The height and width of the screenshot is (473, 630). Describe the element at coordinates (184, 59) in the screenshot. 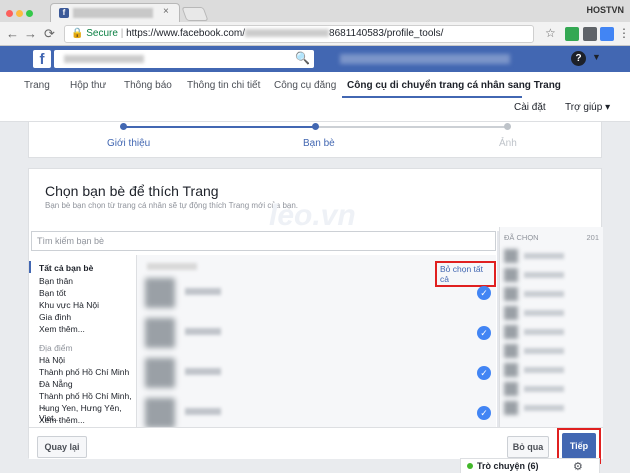

I see `facebook-search-input: 🔍` at that location.